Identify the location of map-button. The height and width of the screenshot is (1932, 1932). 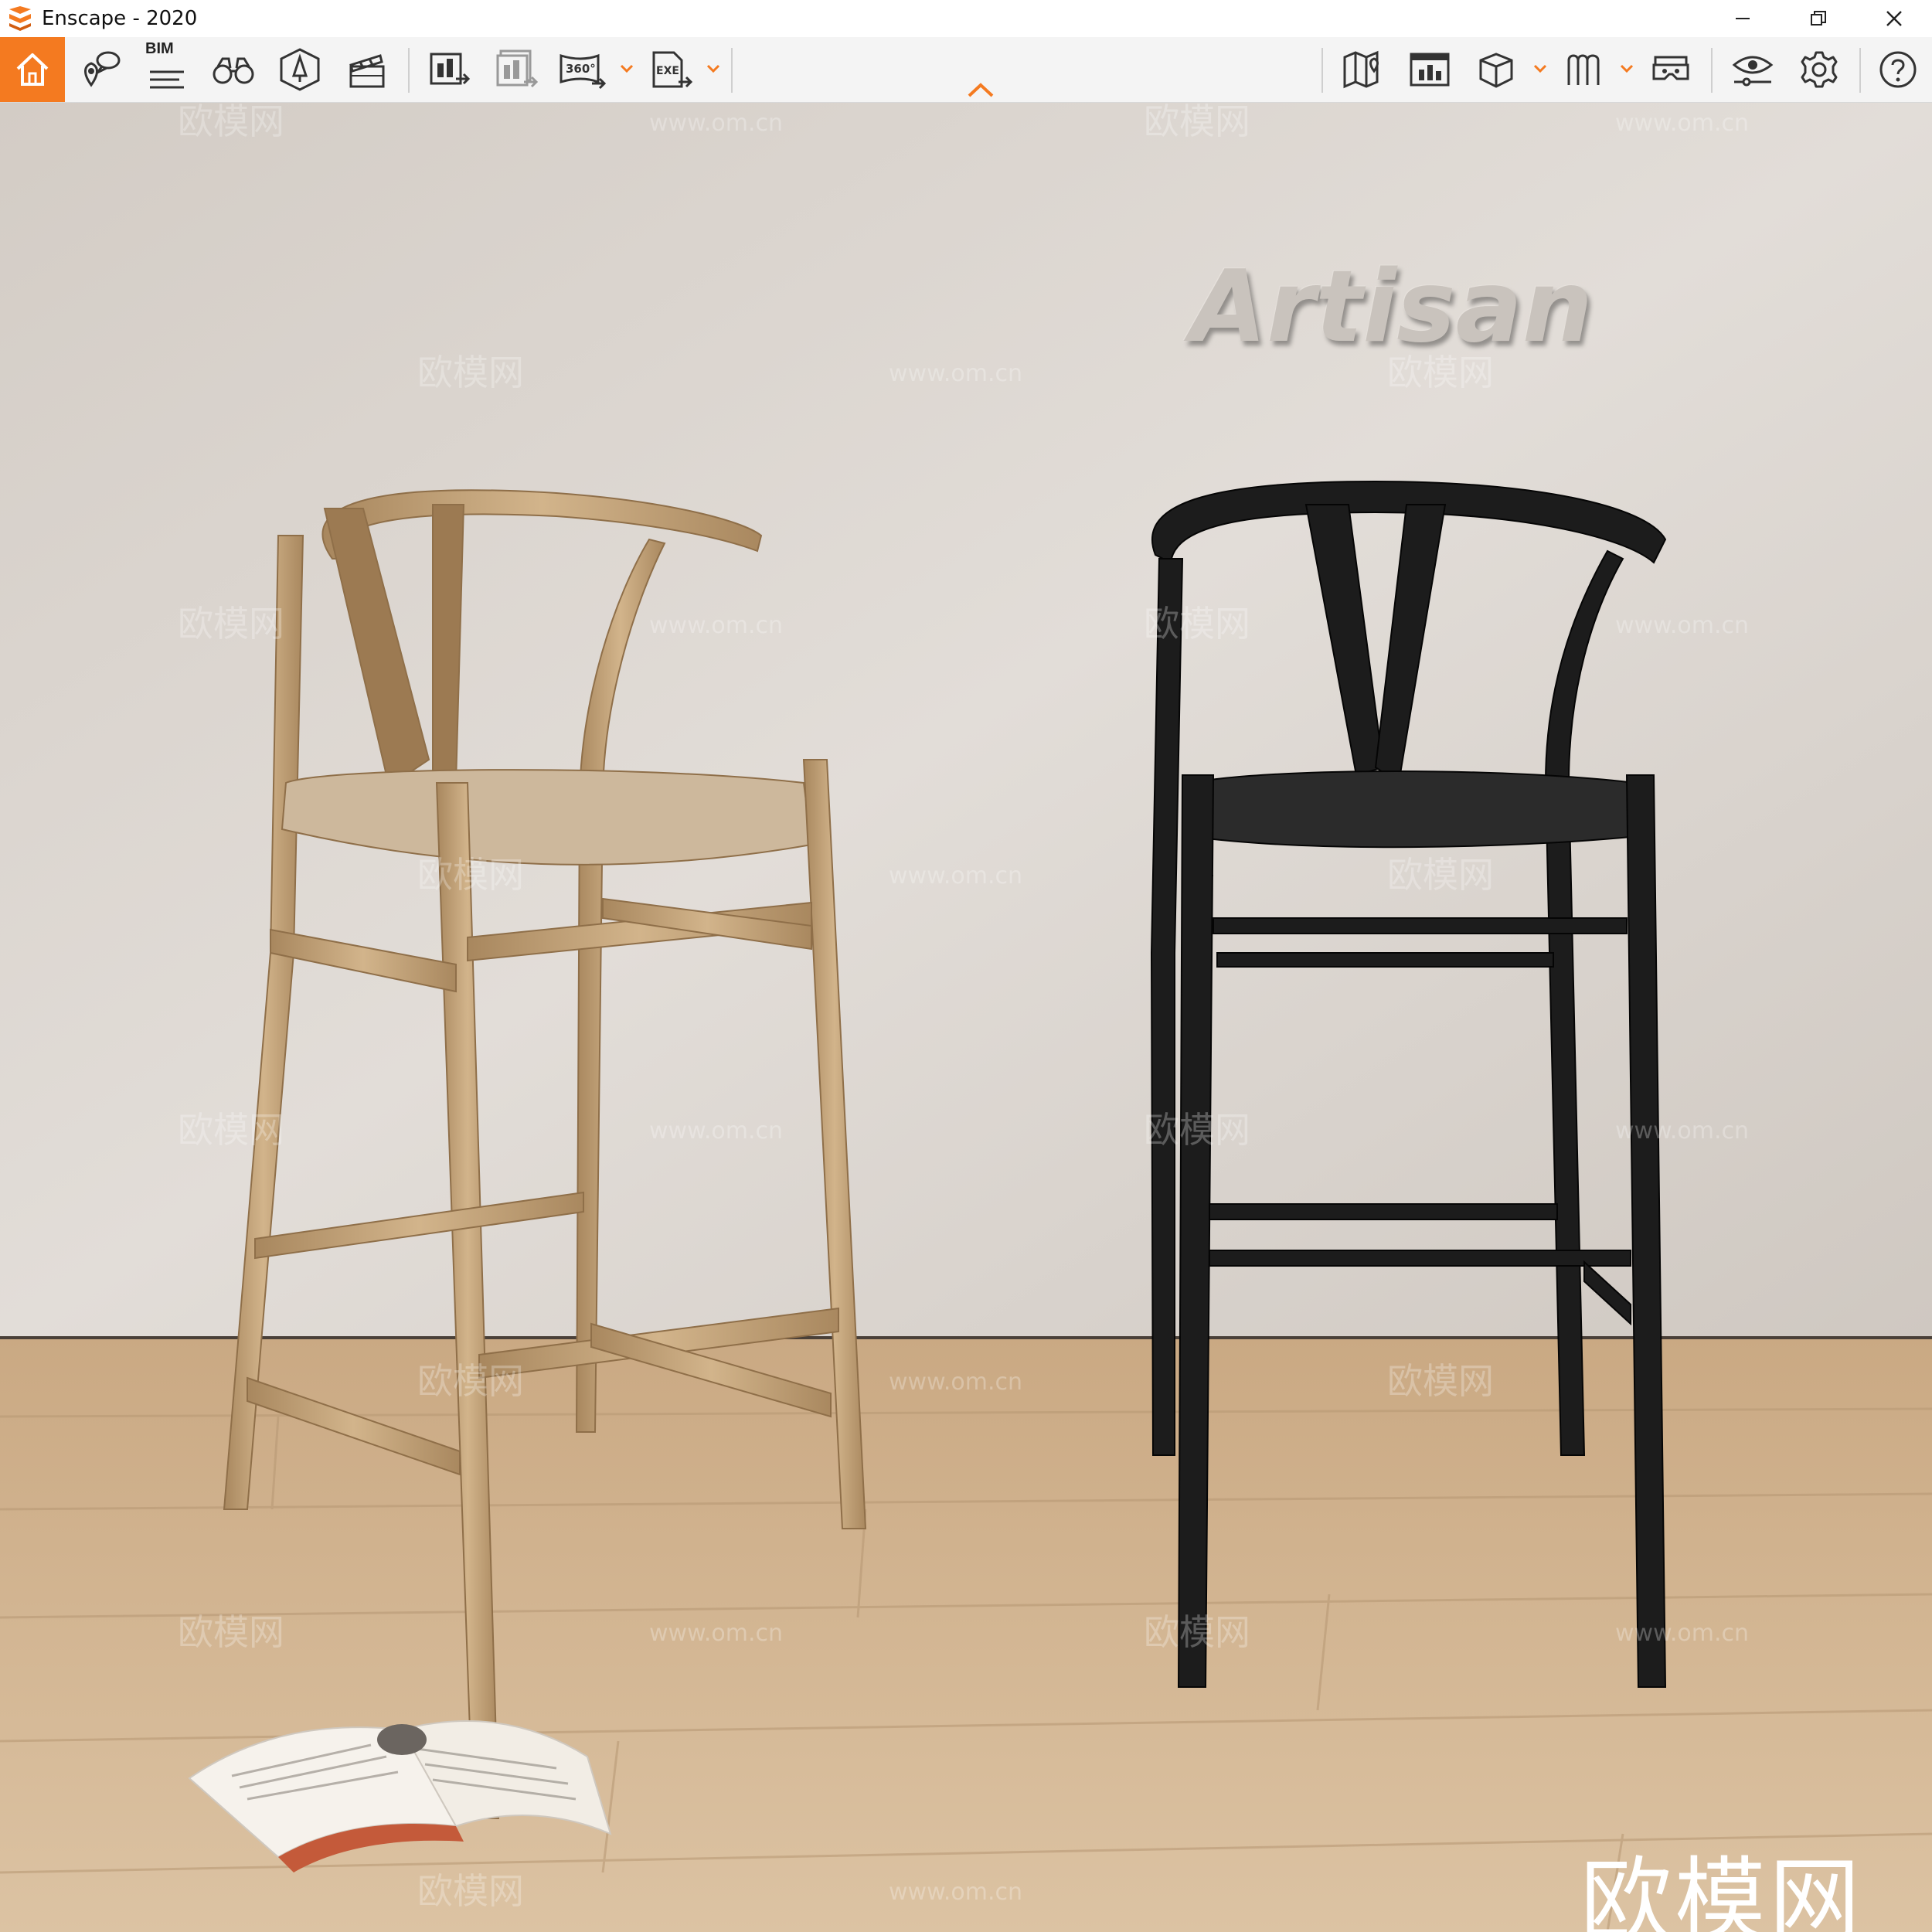
(1363, 70).